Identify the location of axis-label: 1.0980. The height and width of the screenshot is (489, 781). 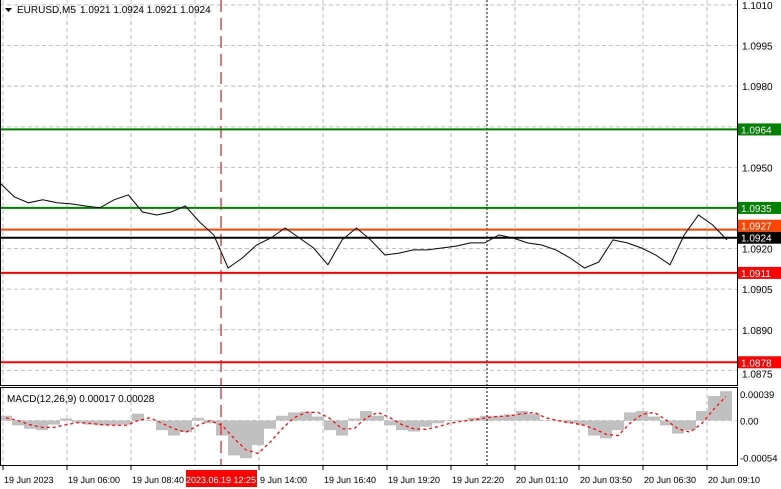
(757, 88).